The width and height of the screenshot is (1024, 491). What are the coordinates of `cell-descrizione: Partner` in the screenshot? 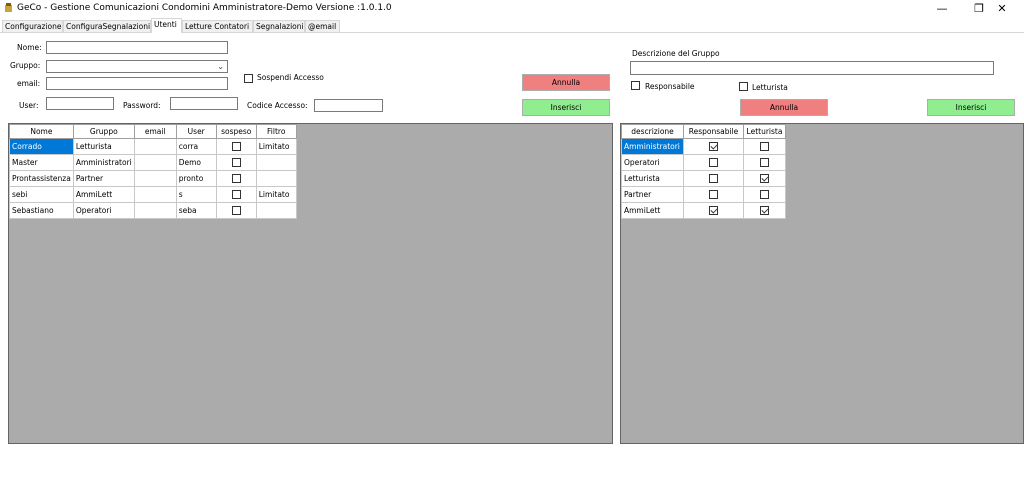 It's located at (652, 194).